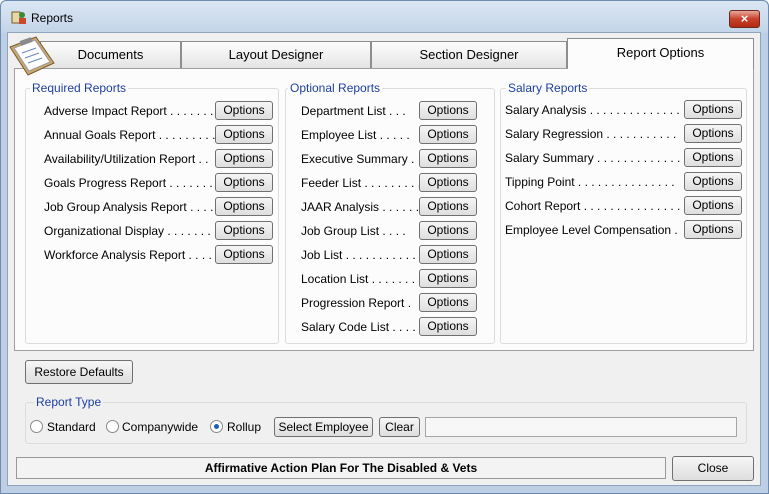 This screenshot has width=769, height=494. Describe the element at coordinates (591, 230) in the screenshot. I see `salary-report-label: Employee Level Compensation .` at that location.